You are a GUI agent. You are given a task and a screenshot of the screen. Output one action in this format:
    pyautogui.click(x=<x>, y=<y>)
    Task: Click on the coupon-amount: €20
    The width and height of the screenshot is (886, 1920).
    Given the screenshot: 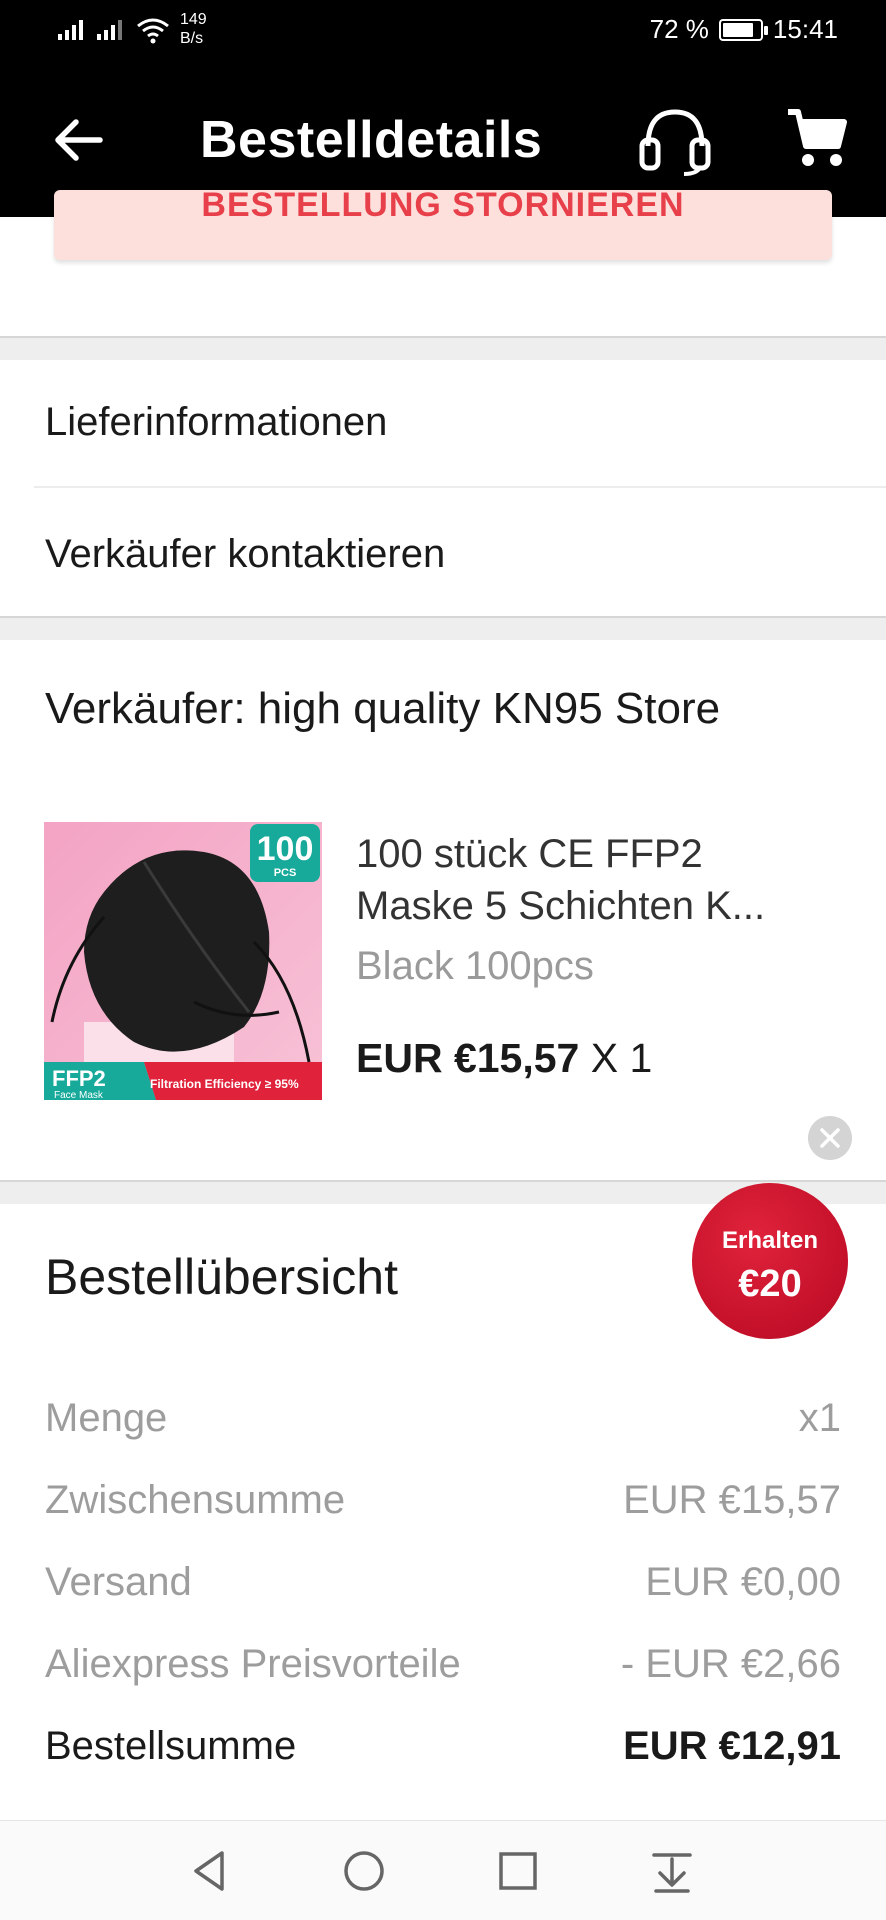 What is the action you would take?
    pyautogui.click(x=770, y=1284)
    